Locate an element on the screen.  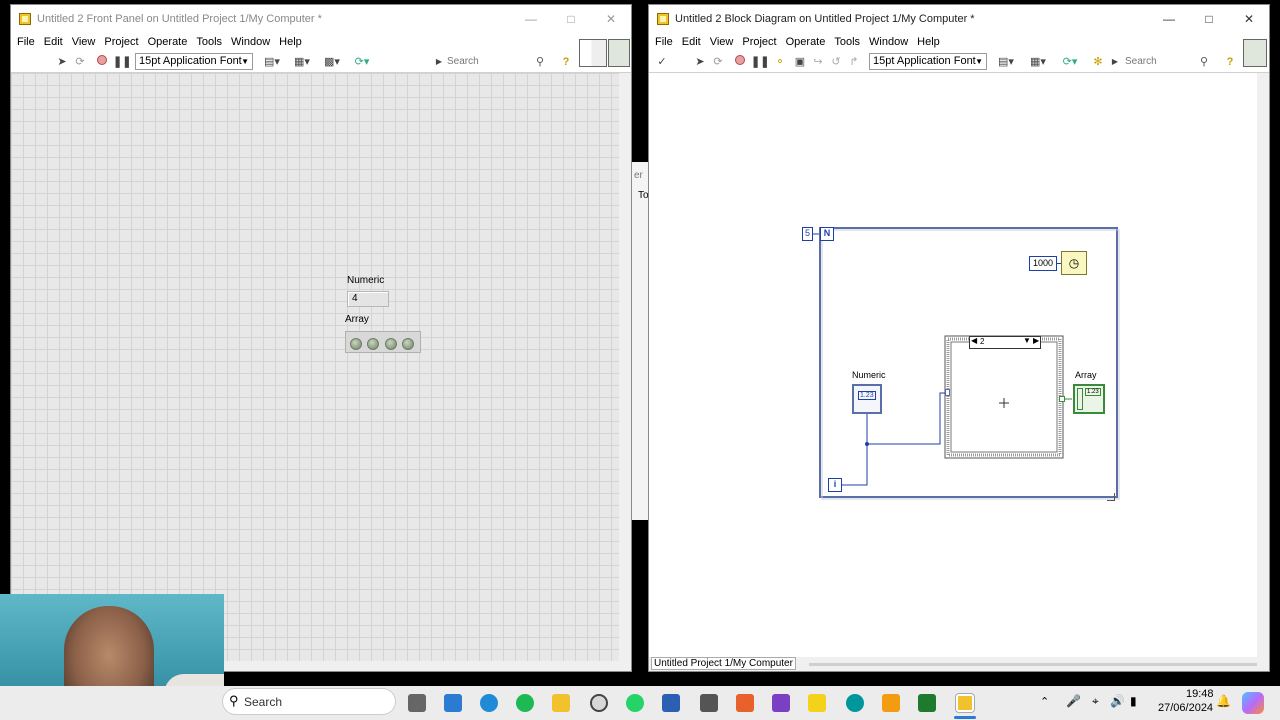
background-window: er To is located at coordinates (640, 341).